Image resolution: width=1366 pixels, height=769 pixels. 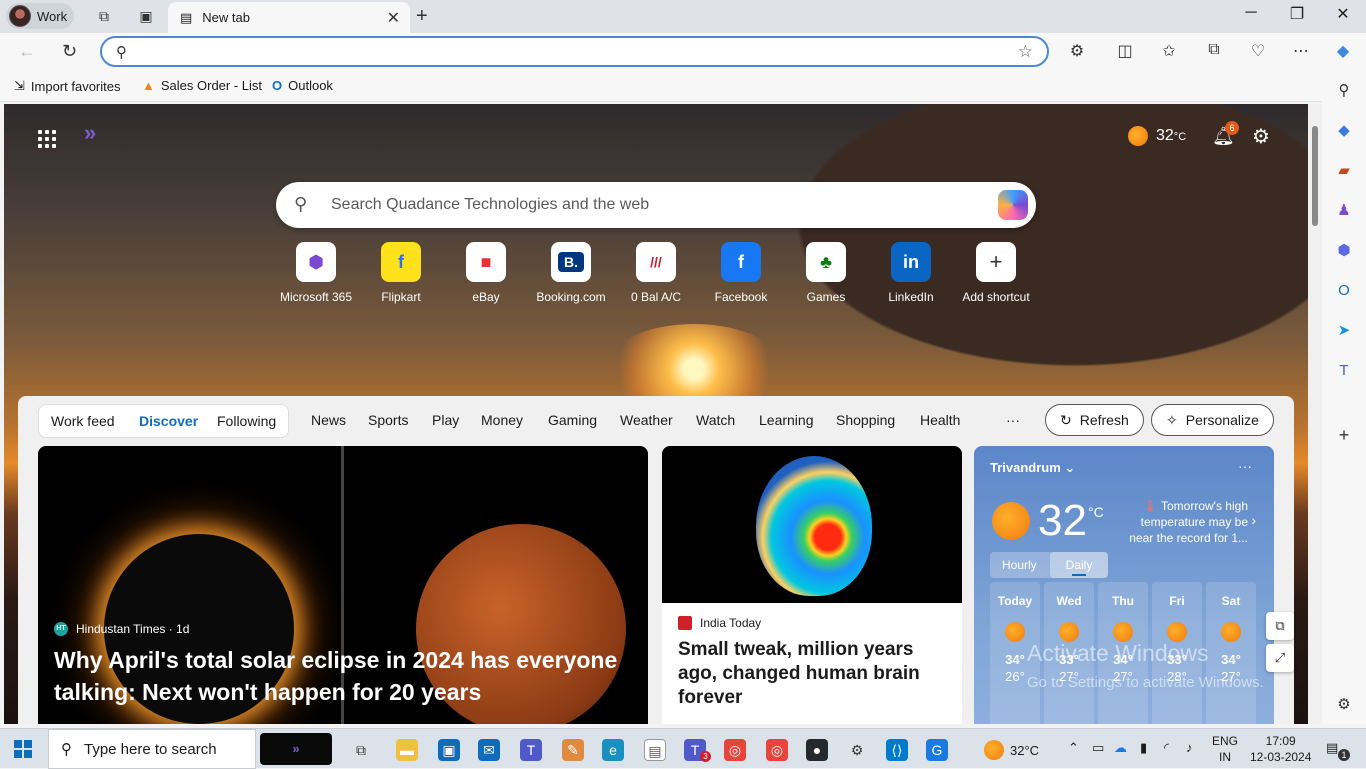 I want to click on tab-gaming: Gaming, so click(x=572, y=420).